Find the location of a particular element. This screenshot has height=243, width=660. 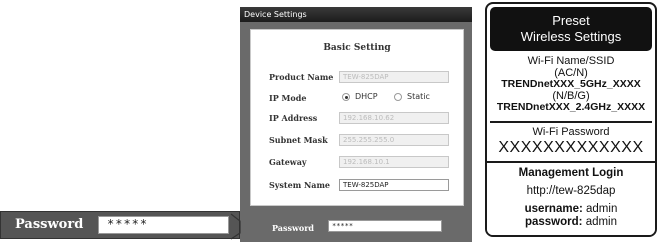

product-name-row: Product Name TEW-825DAP is located at coordinates (364, 78).